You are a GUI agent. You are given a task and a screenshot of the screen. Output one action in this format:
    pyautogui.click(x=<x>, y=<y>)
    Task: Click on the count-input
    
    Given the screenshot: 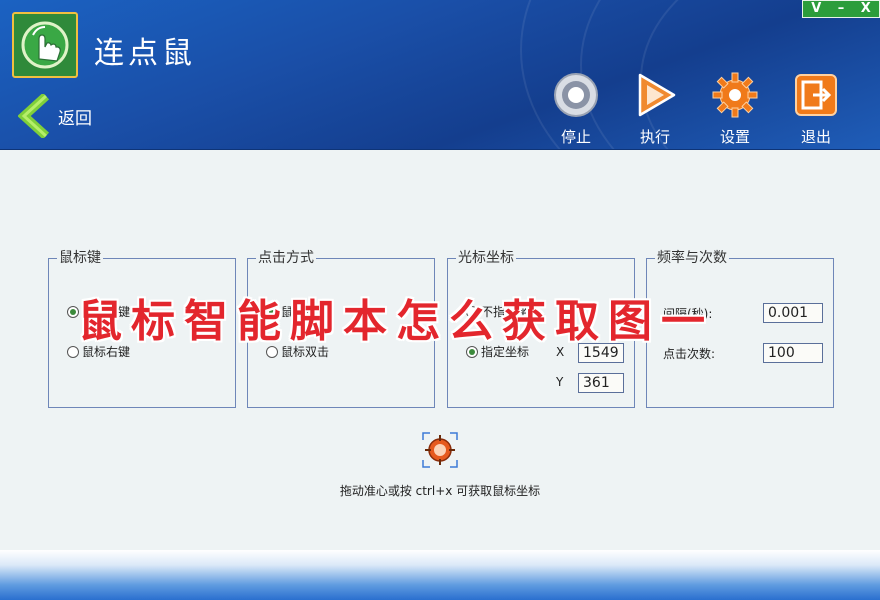 What is the action you would take?
    pyautogui.click(x=793, y=353)
    